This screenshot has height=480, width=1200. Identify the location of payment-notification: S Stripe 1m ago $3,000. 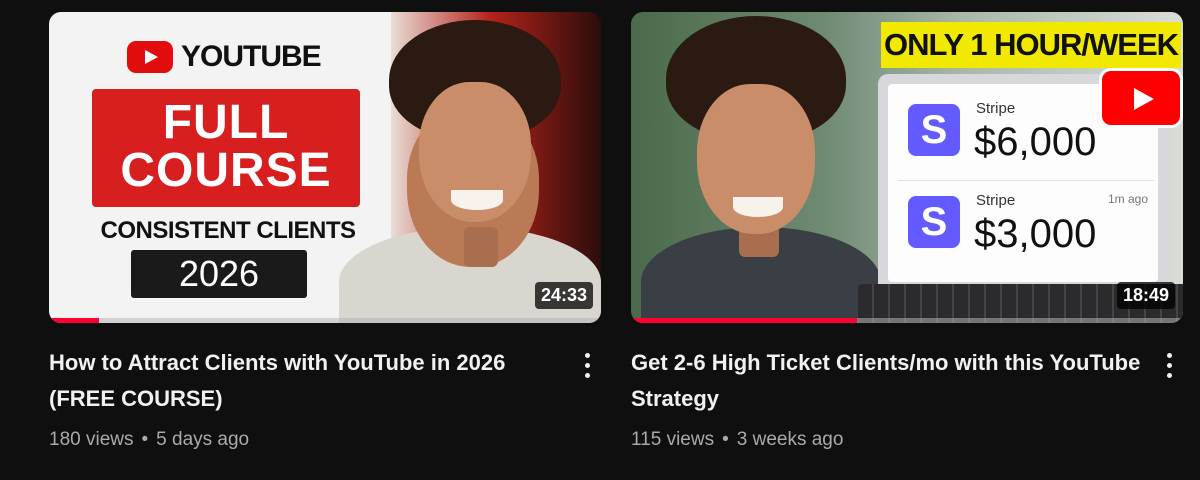
(1026, 228).